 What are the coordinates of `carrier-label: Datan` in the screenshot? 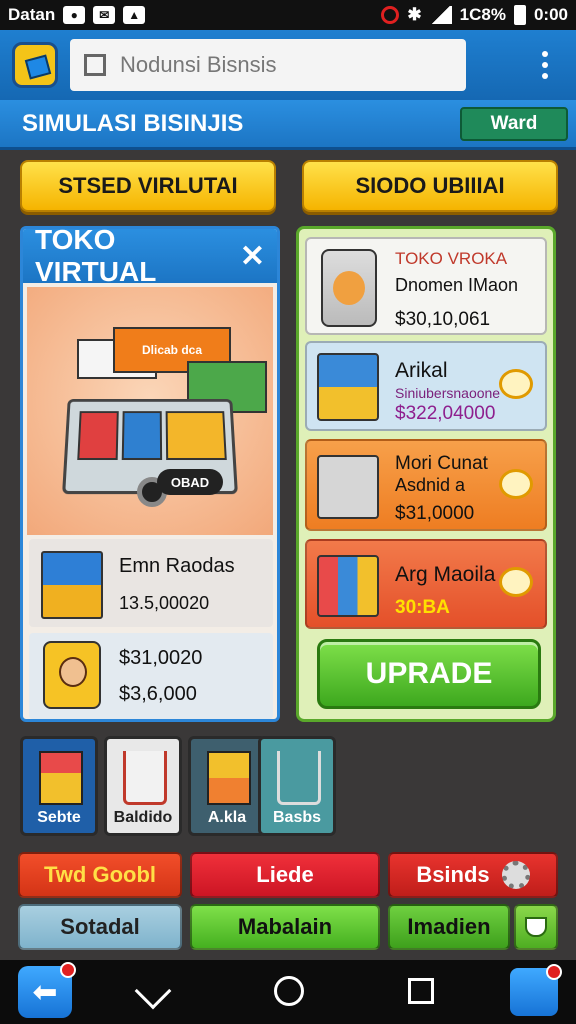 It's located at (32, 14).